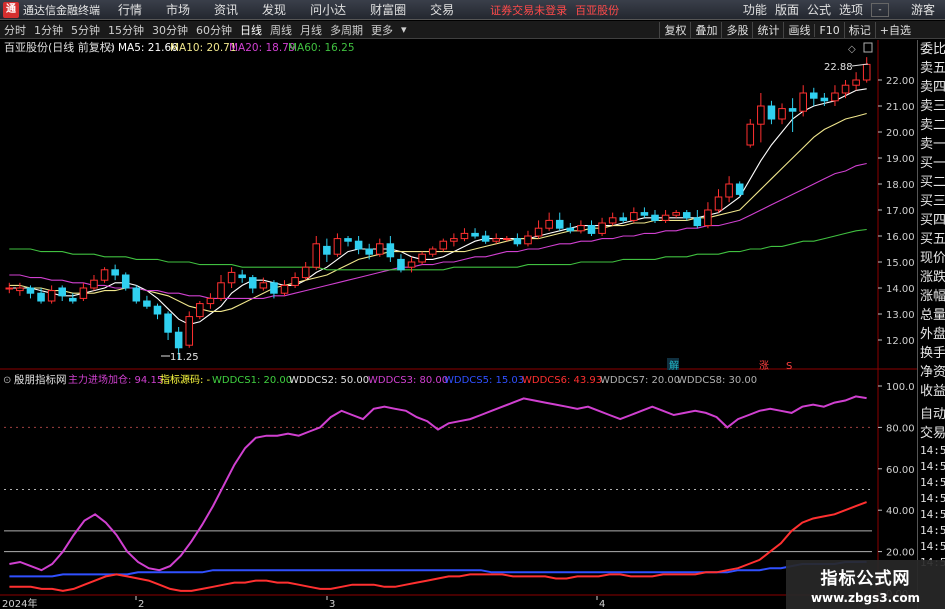  What do you see at coordinates (931, 334) in the screenshot?
I see `panel-outer-volume: 外盘` at bounding box center [931, 334].